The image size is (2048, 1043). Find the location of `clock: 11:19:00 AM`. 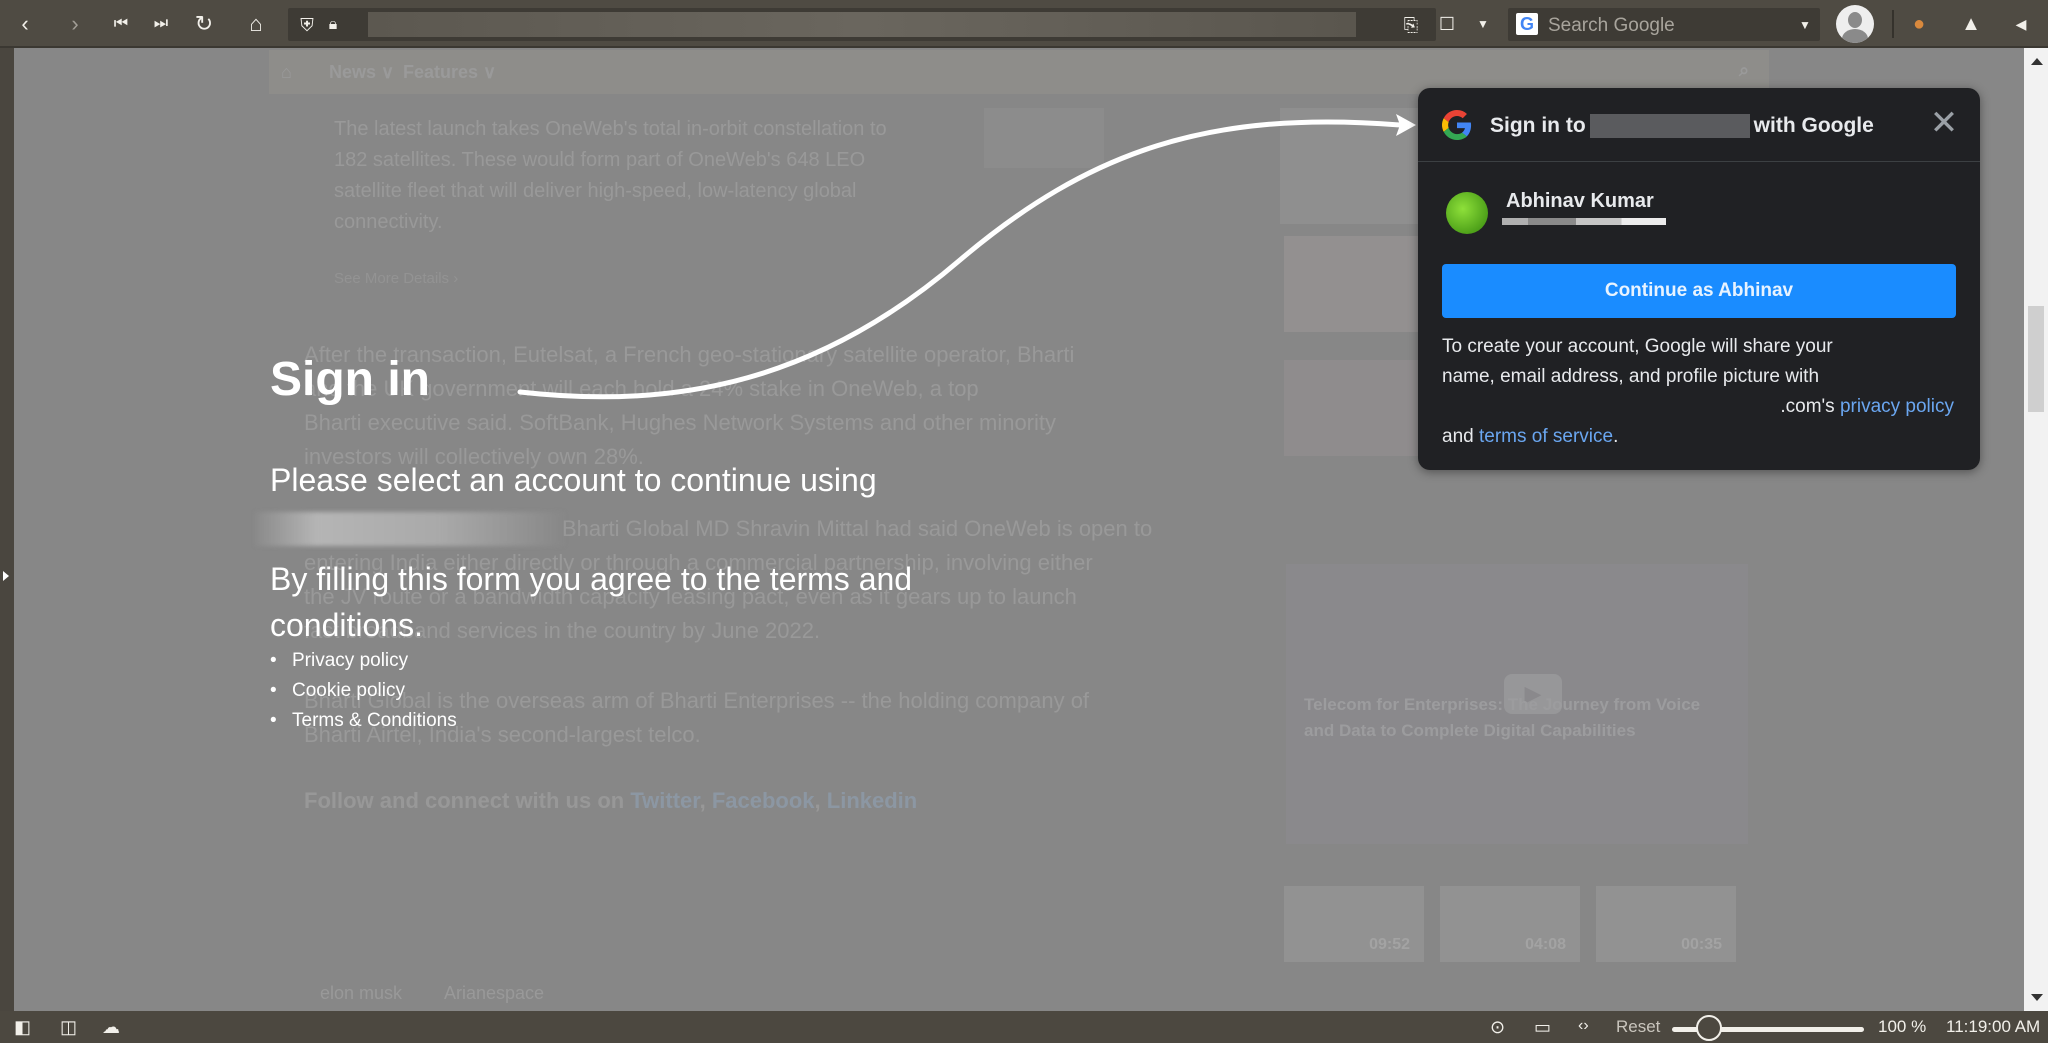

clock: 11:19:00 AM is located at coordinates (1993, 1026).